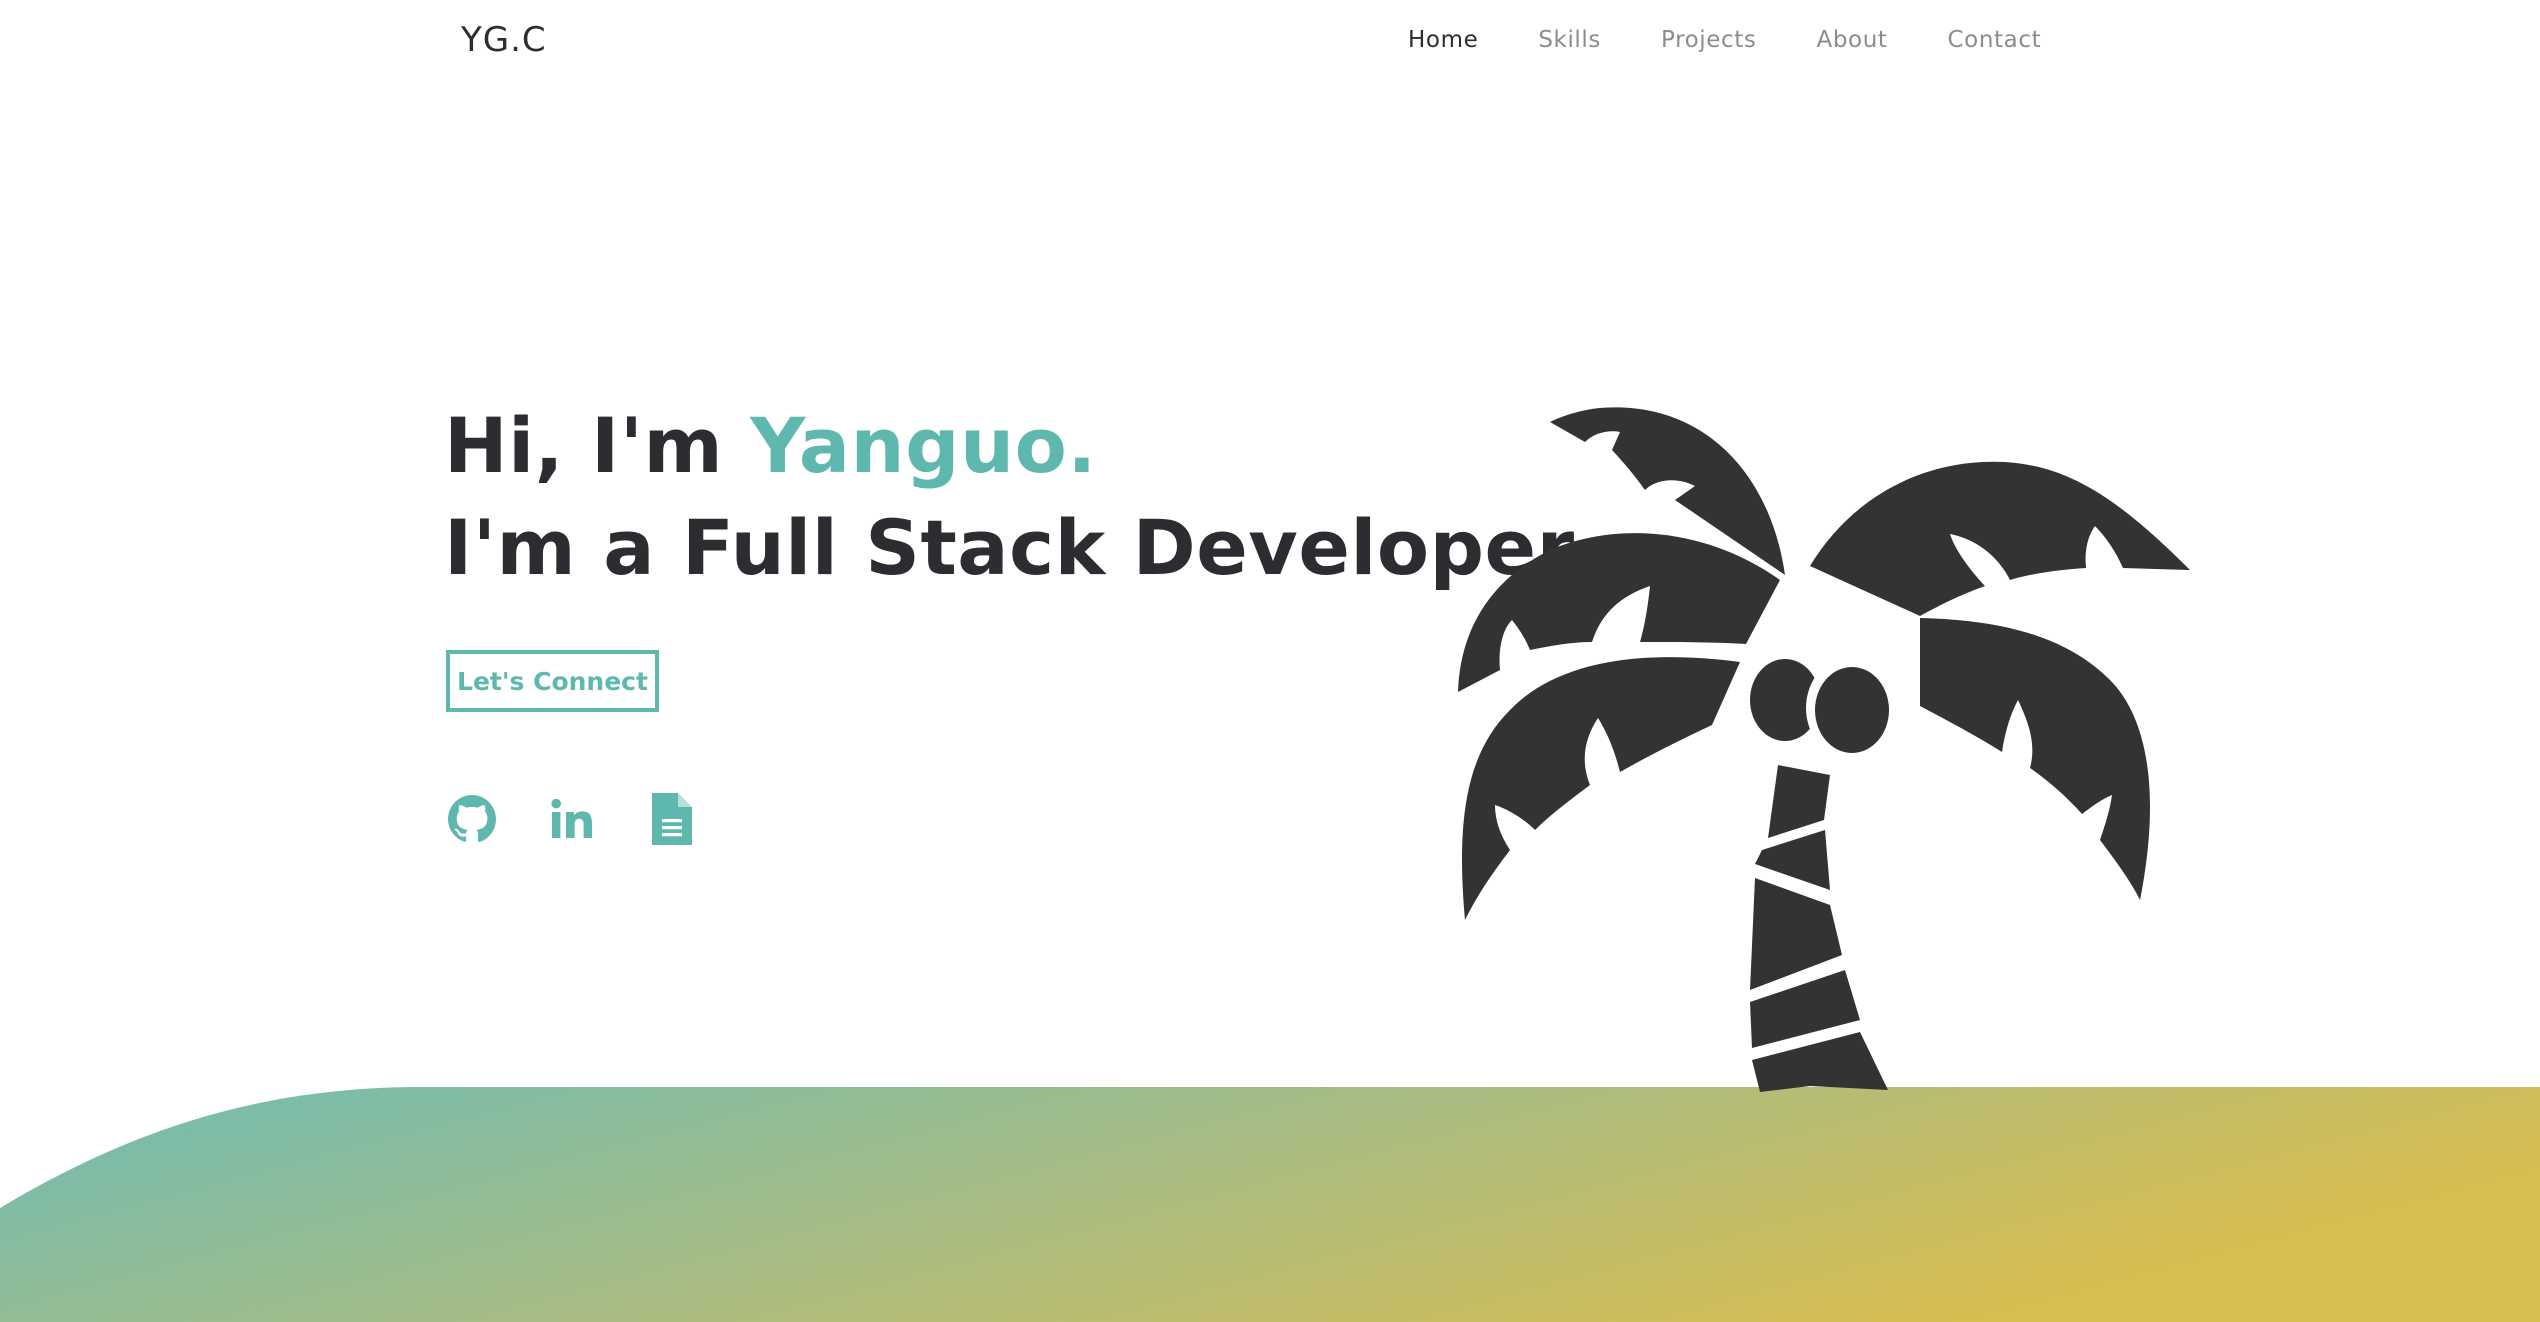 The height and width of the screenshot is (1322, 2540). I want to click on lets-connect-button: Let's Connect, so click(552, 681).